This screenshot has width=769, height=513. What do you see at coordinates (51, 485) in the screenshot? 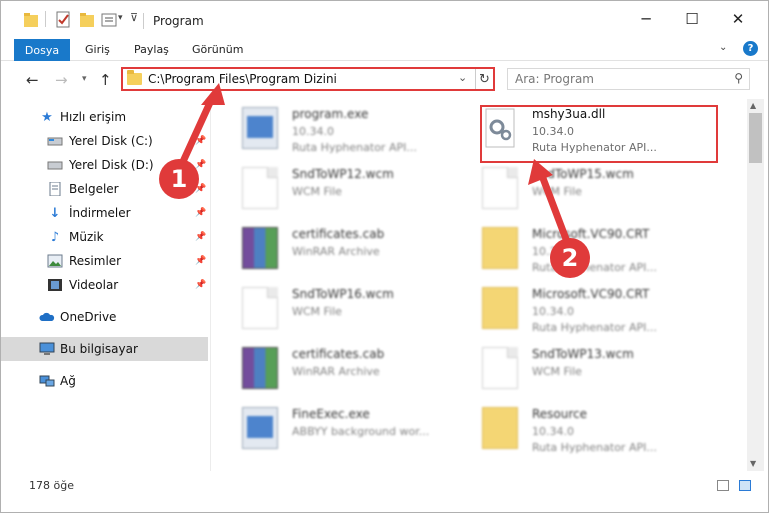
I see `item-count: 178 öğe` at bounding box center [51, 485].